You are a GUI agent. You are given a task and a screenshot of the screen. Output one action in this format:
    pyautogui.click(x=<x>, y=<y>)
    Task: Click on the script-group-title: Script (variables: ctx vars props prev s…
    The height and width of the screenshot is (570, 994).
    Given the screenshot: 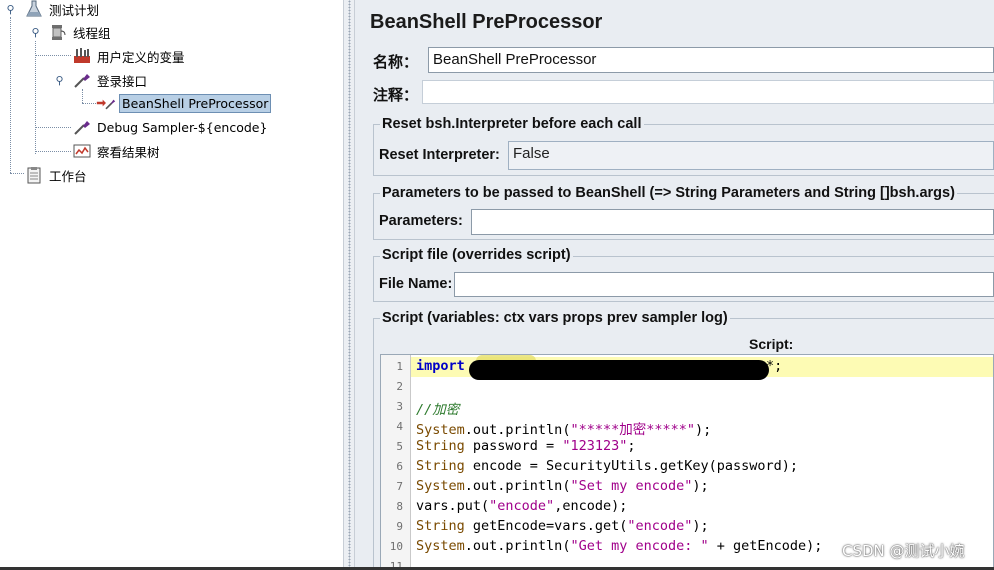 What is the action you would take?
    pyautogui.click(x=555, y=318)
    